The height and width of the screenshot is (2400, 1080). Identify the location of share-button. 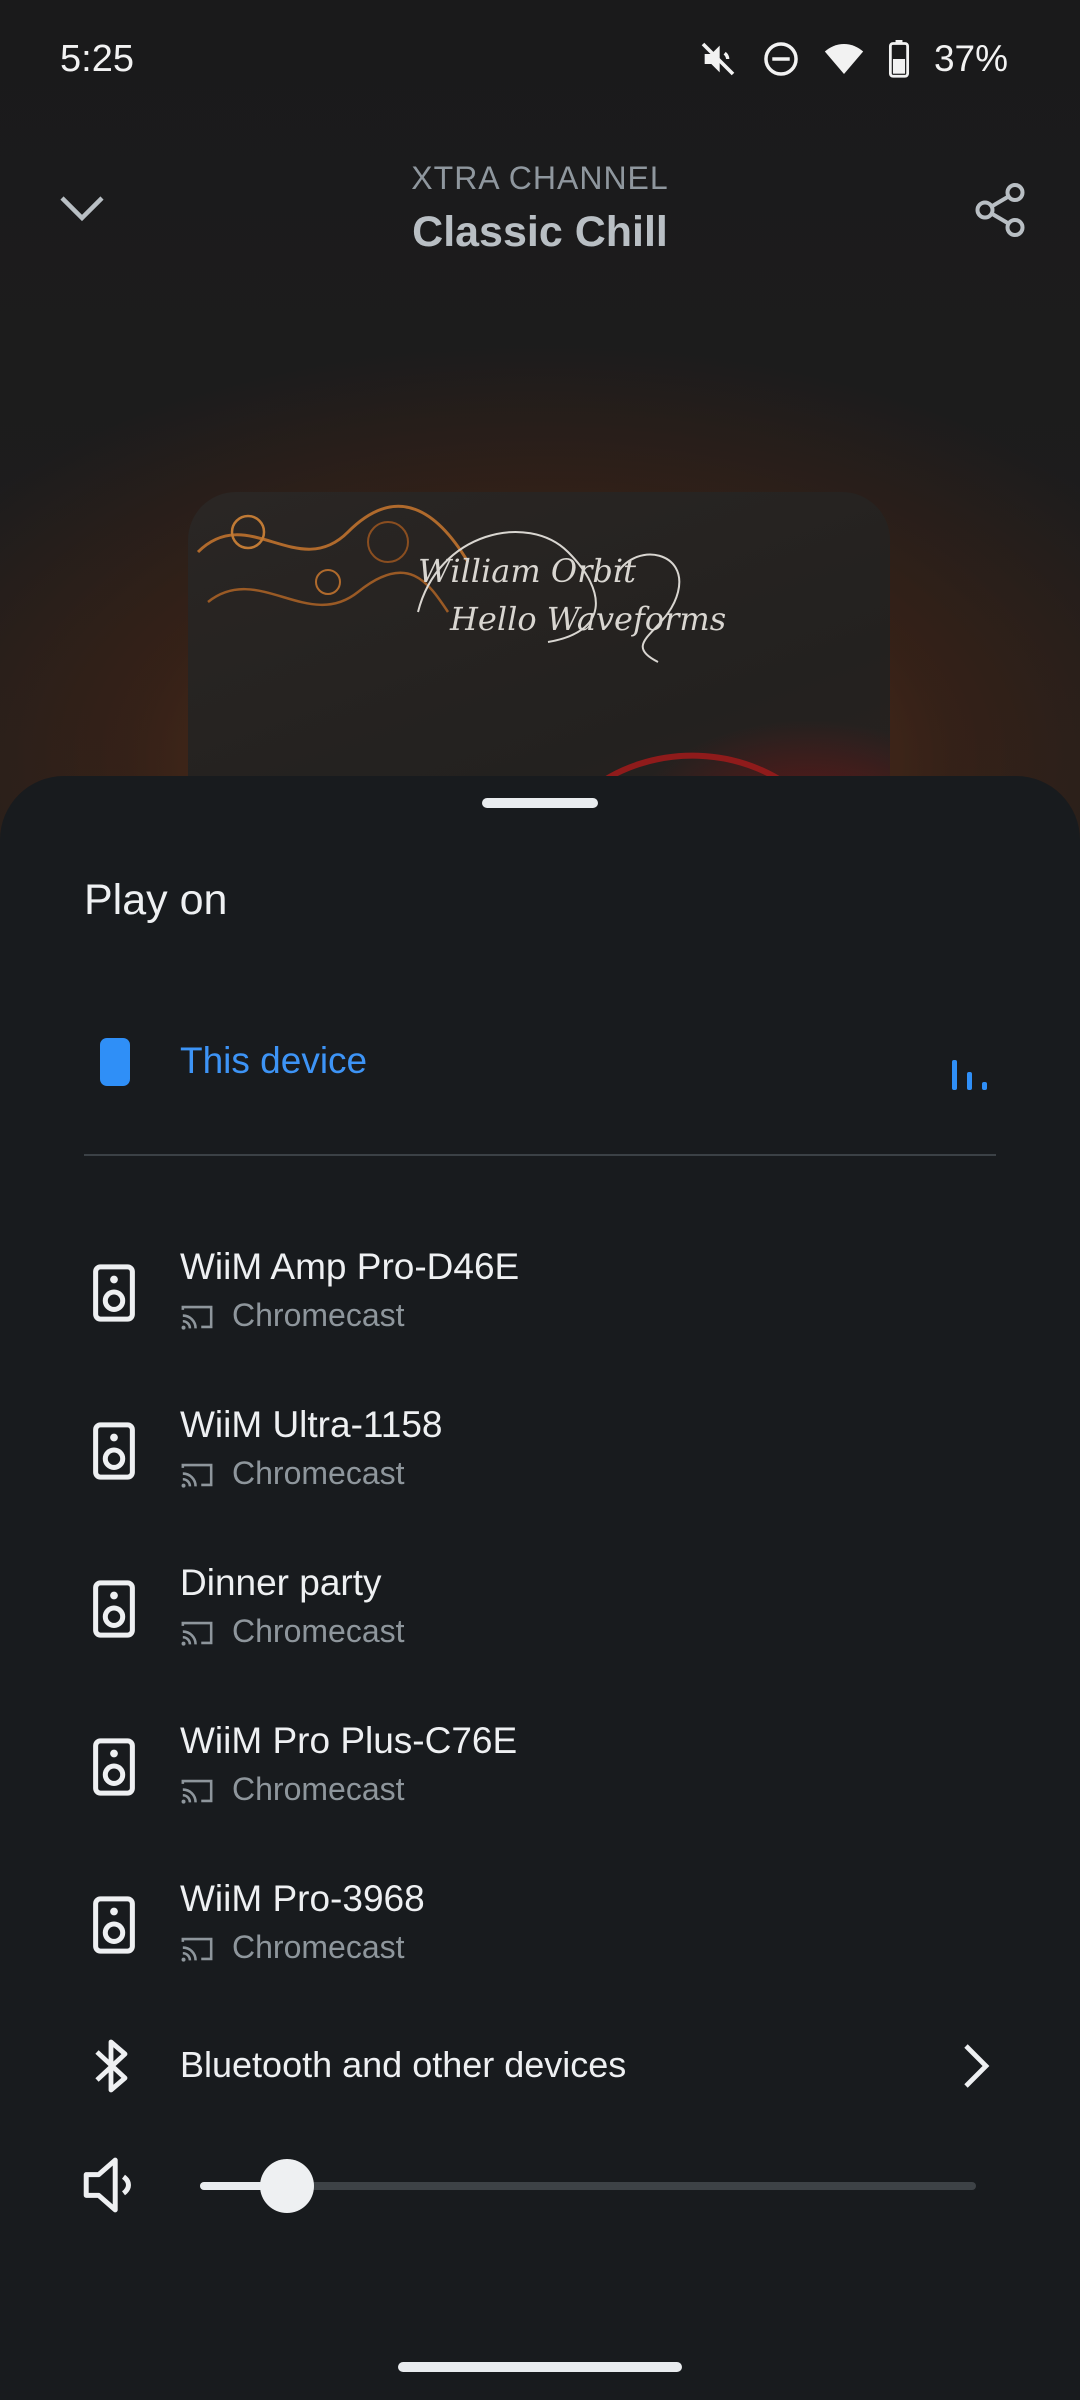
(1000, 210).